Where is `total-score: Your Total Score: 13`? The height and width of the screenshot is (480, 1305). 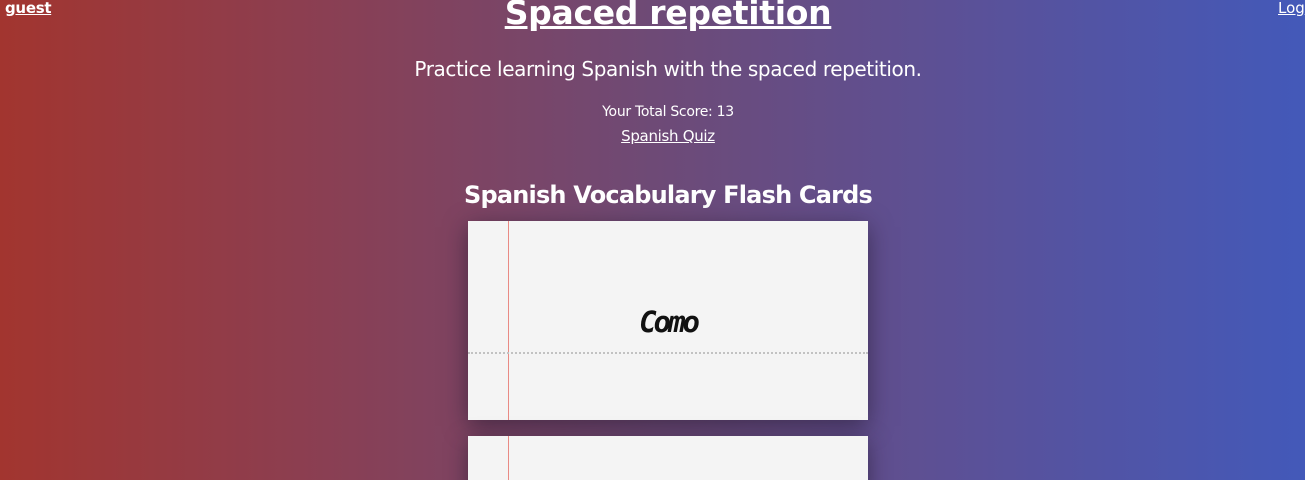
total-score: Your Total Score: 13 is located at coordinates (668, 112).